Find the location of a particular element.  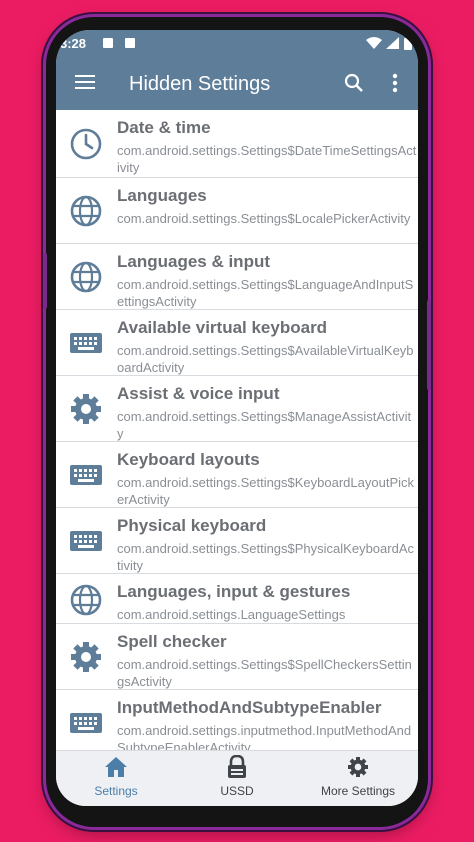

search-icon is located at coordinates (354, 83).